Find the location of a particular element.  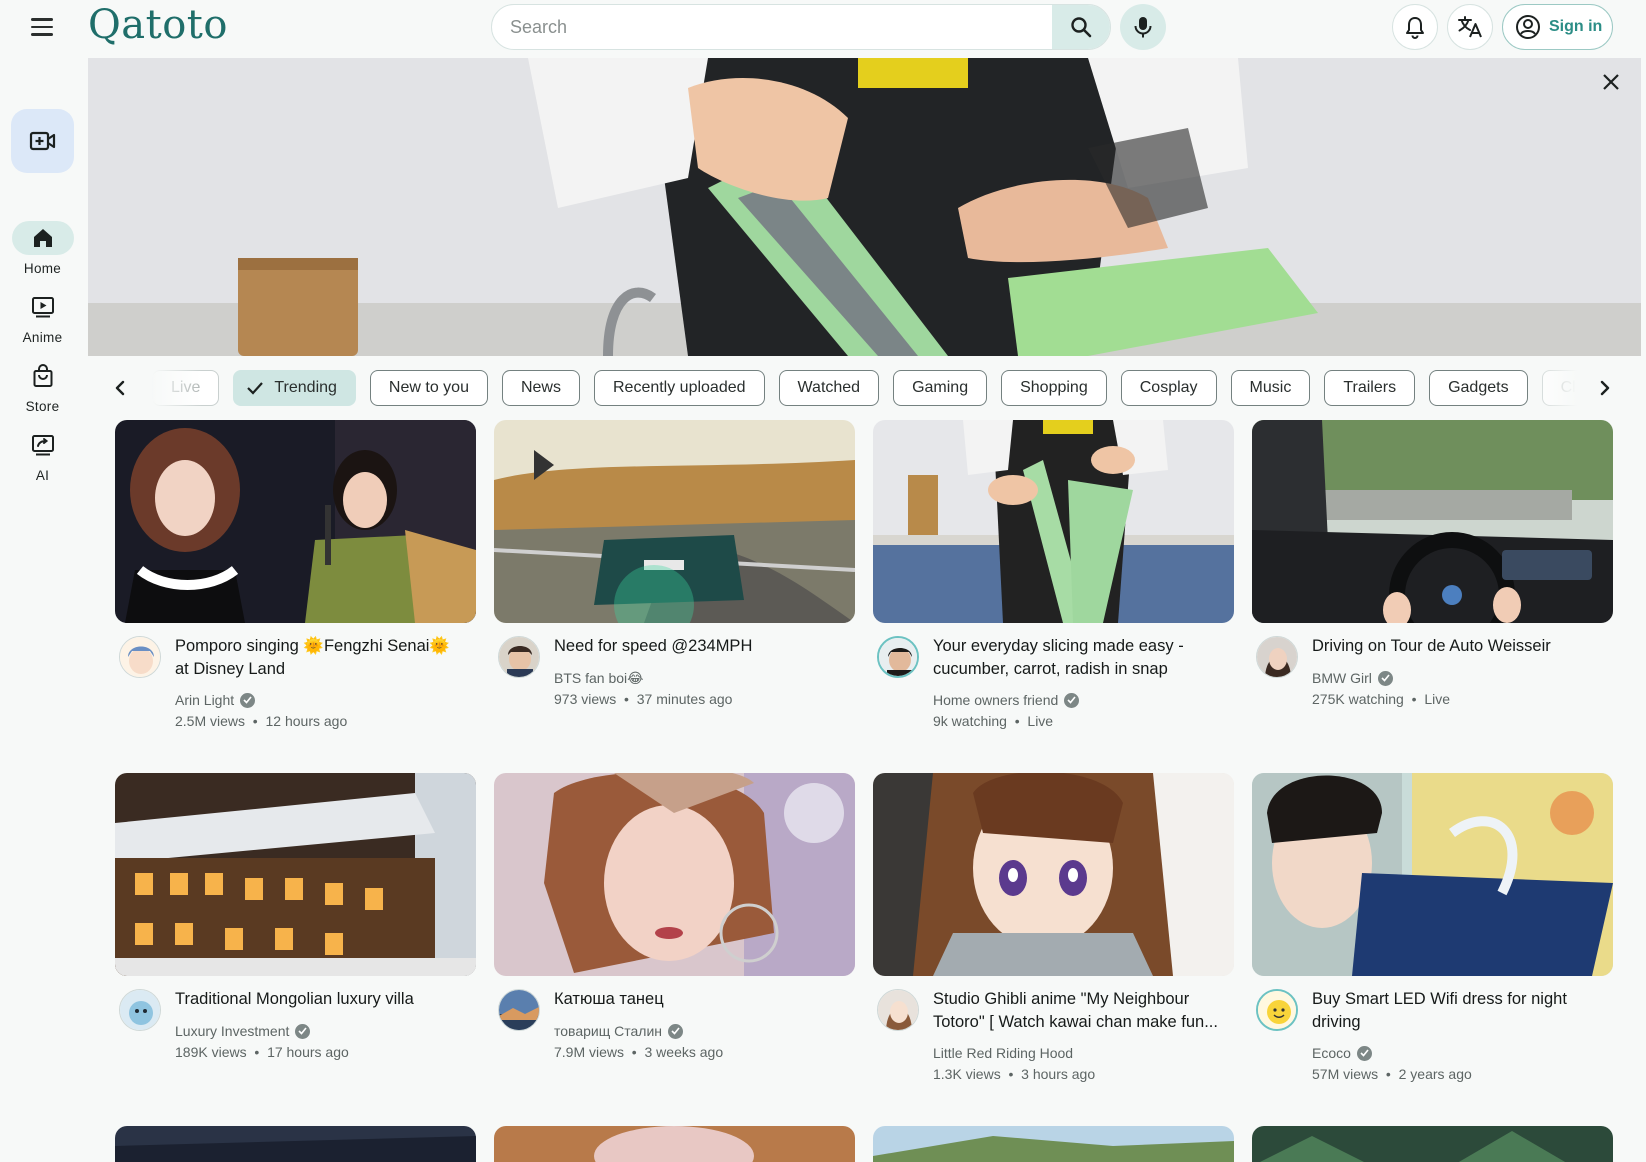

search-input is located at coordinates (772, 27).